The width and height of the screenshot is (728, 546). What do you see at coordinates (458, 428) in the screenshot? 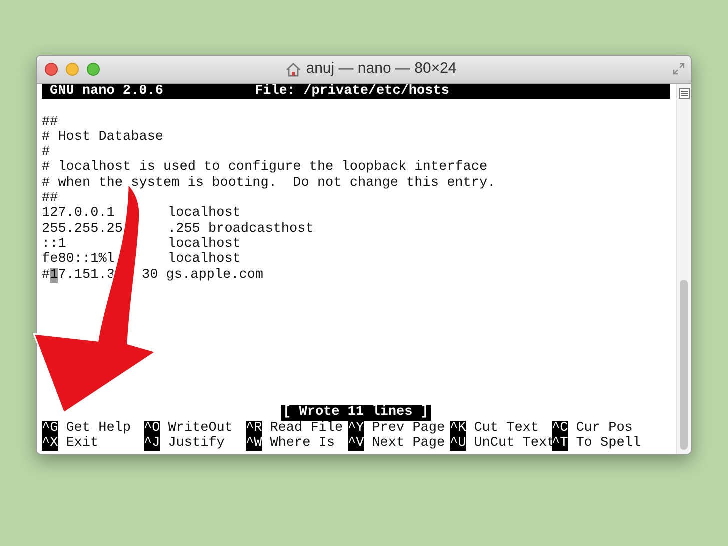
I see `shortcut-key: ^K` at bounding box center [458, 428].